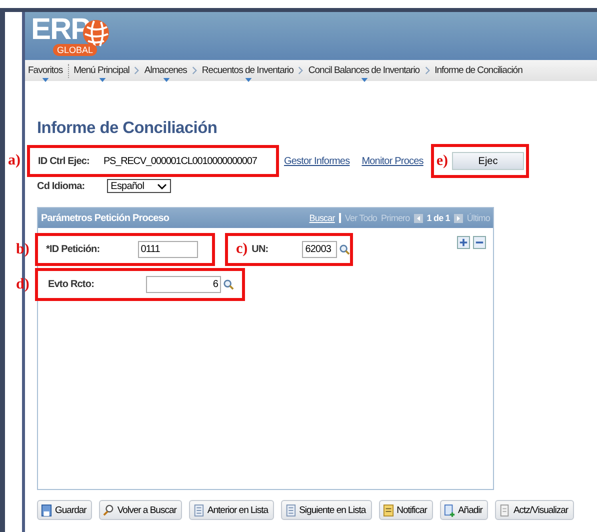 Image resolution: width=597 pixels, height=532 pixels. What do you see at coordinates (388, 510) in the screenshot?
I see `note-icon` at bounding box center [388, 510].